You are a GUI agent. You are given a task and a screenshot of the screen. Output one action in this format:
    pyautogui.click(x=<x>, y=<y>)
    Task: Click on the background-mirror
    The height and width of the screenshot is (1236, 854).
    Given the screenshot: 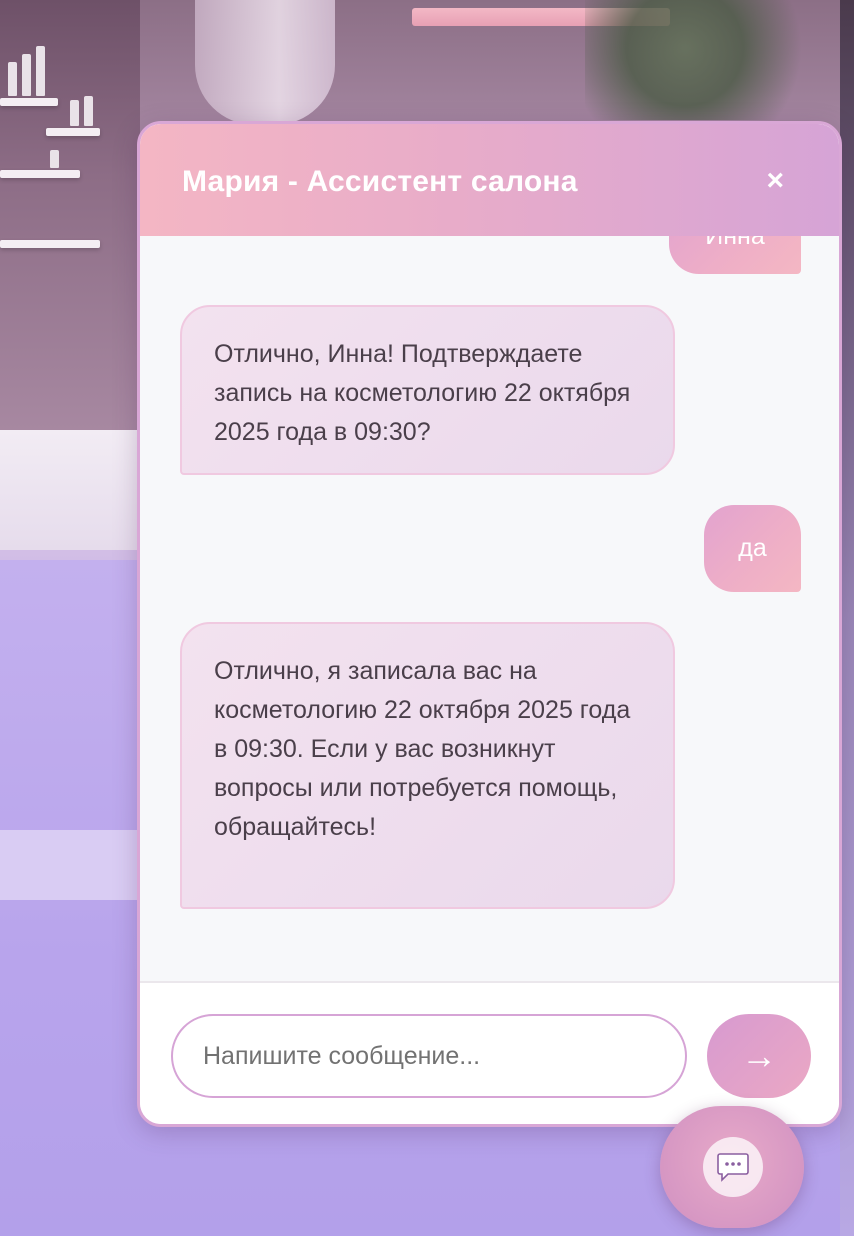 What is the action you would take?
    pyautogui.click(x=265, y=62)
    